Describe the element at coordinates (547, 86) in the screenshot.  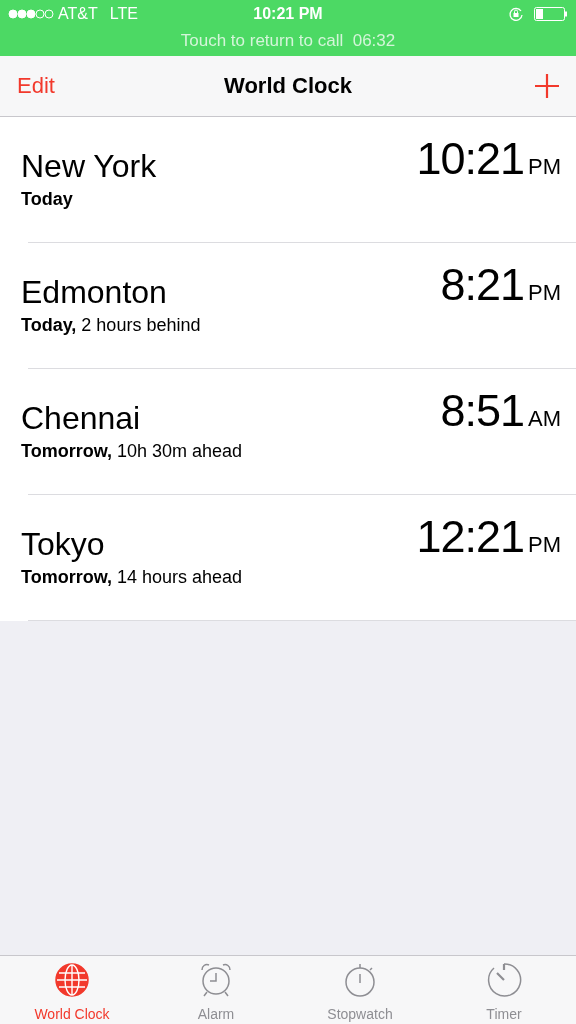
I see `add-icon` at that location.